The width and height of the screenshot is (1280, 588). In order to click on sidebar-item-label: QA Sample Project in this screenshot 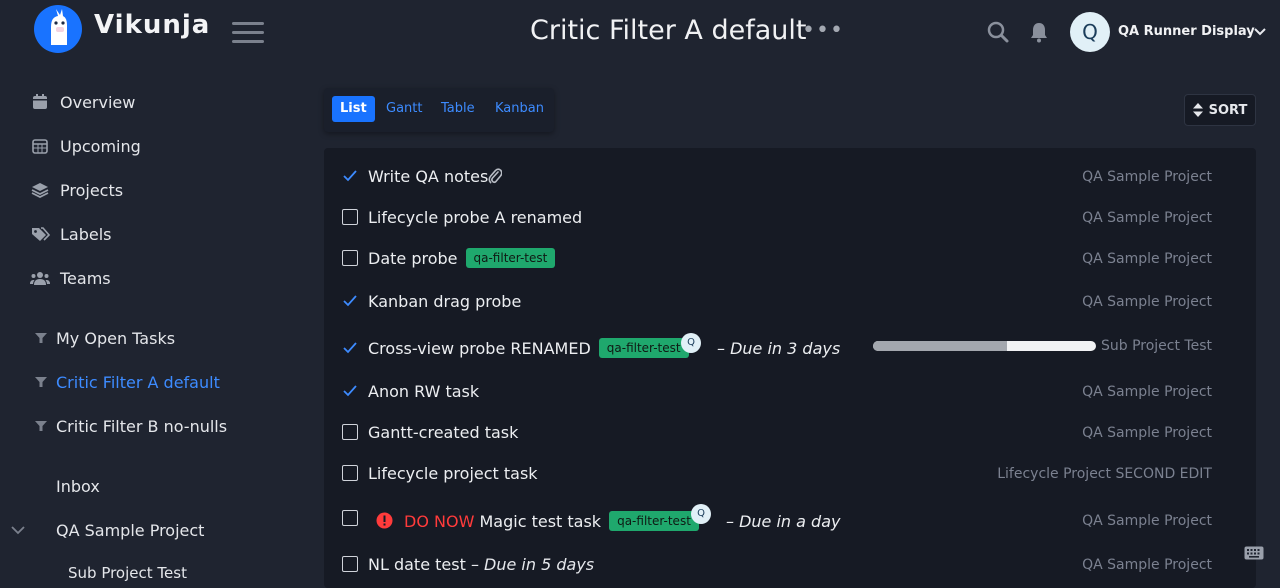, I will do `click(130, 530)`.